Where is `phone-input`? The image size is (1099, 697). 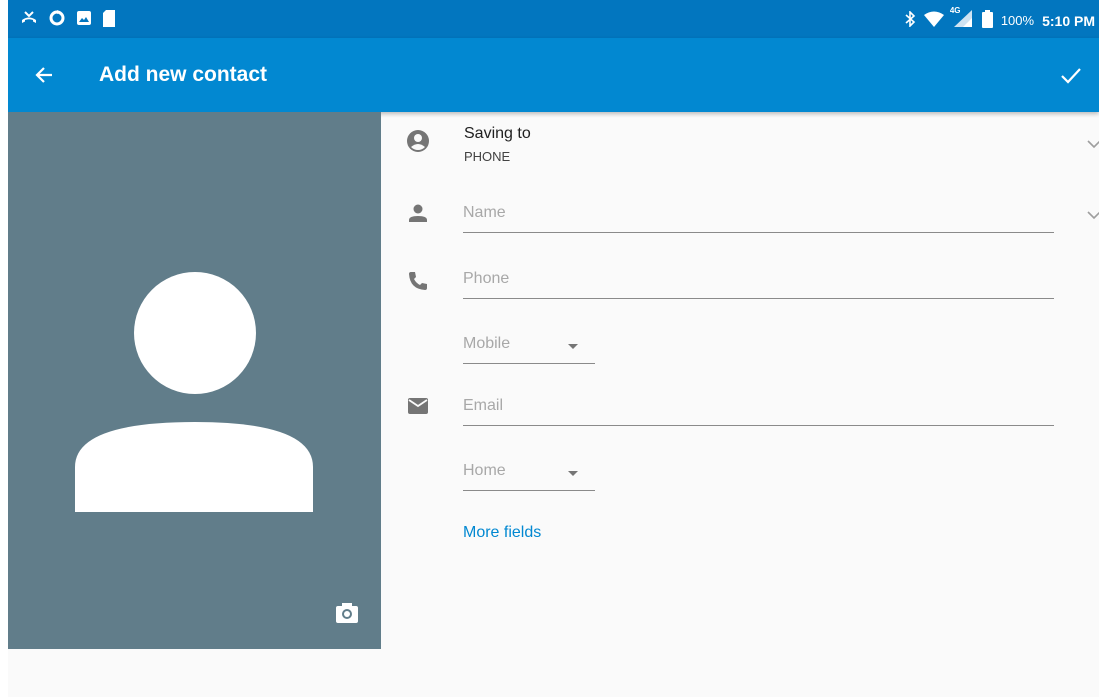
phone-input is located at coordinates (758, 279).